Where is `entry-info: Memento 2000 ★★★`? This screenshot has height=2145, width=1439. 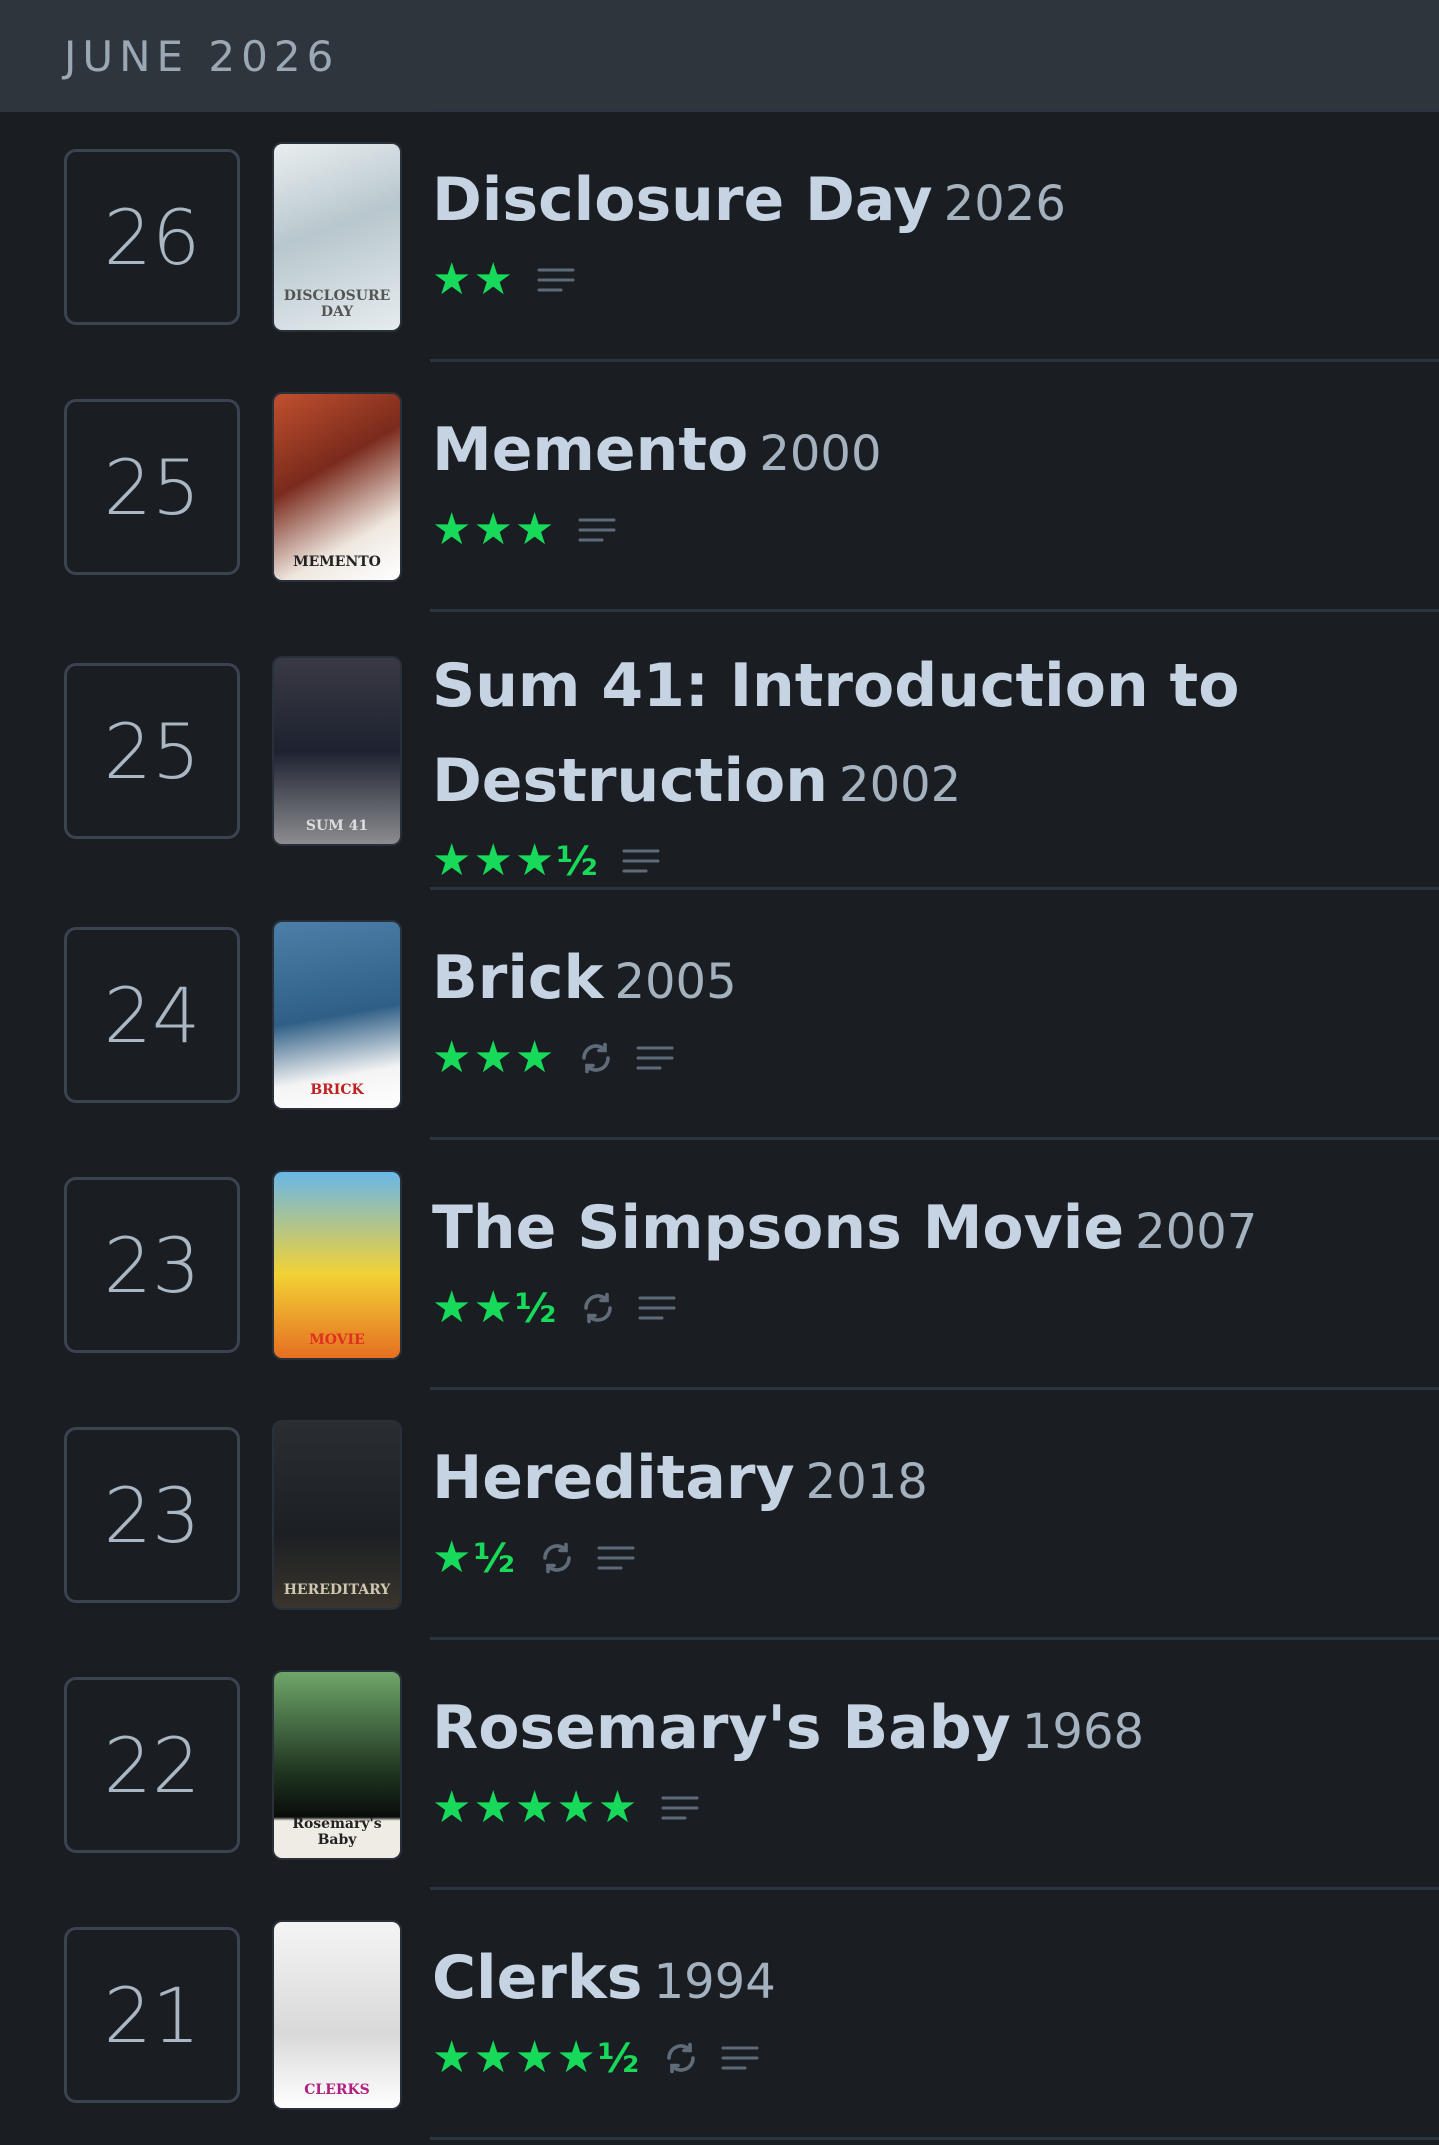 entry-info: Memento 2000 ★★★ is located at coordinates (915, 482).